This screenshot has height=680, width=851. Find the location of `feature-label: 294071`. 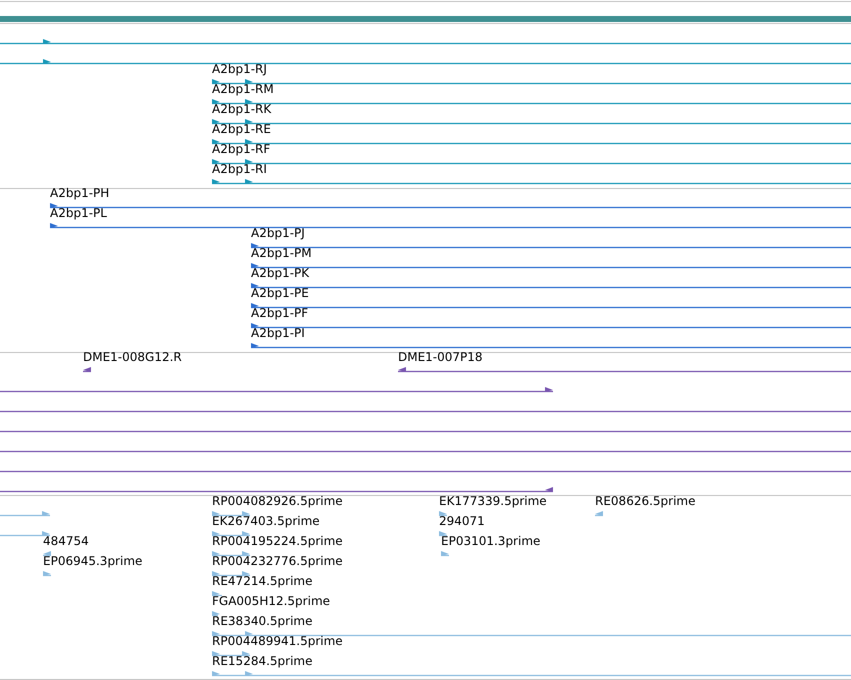

feature-label: 294071 is located at coordinates (462, 521).